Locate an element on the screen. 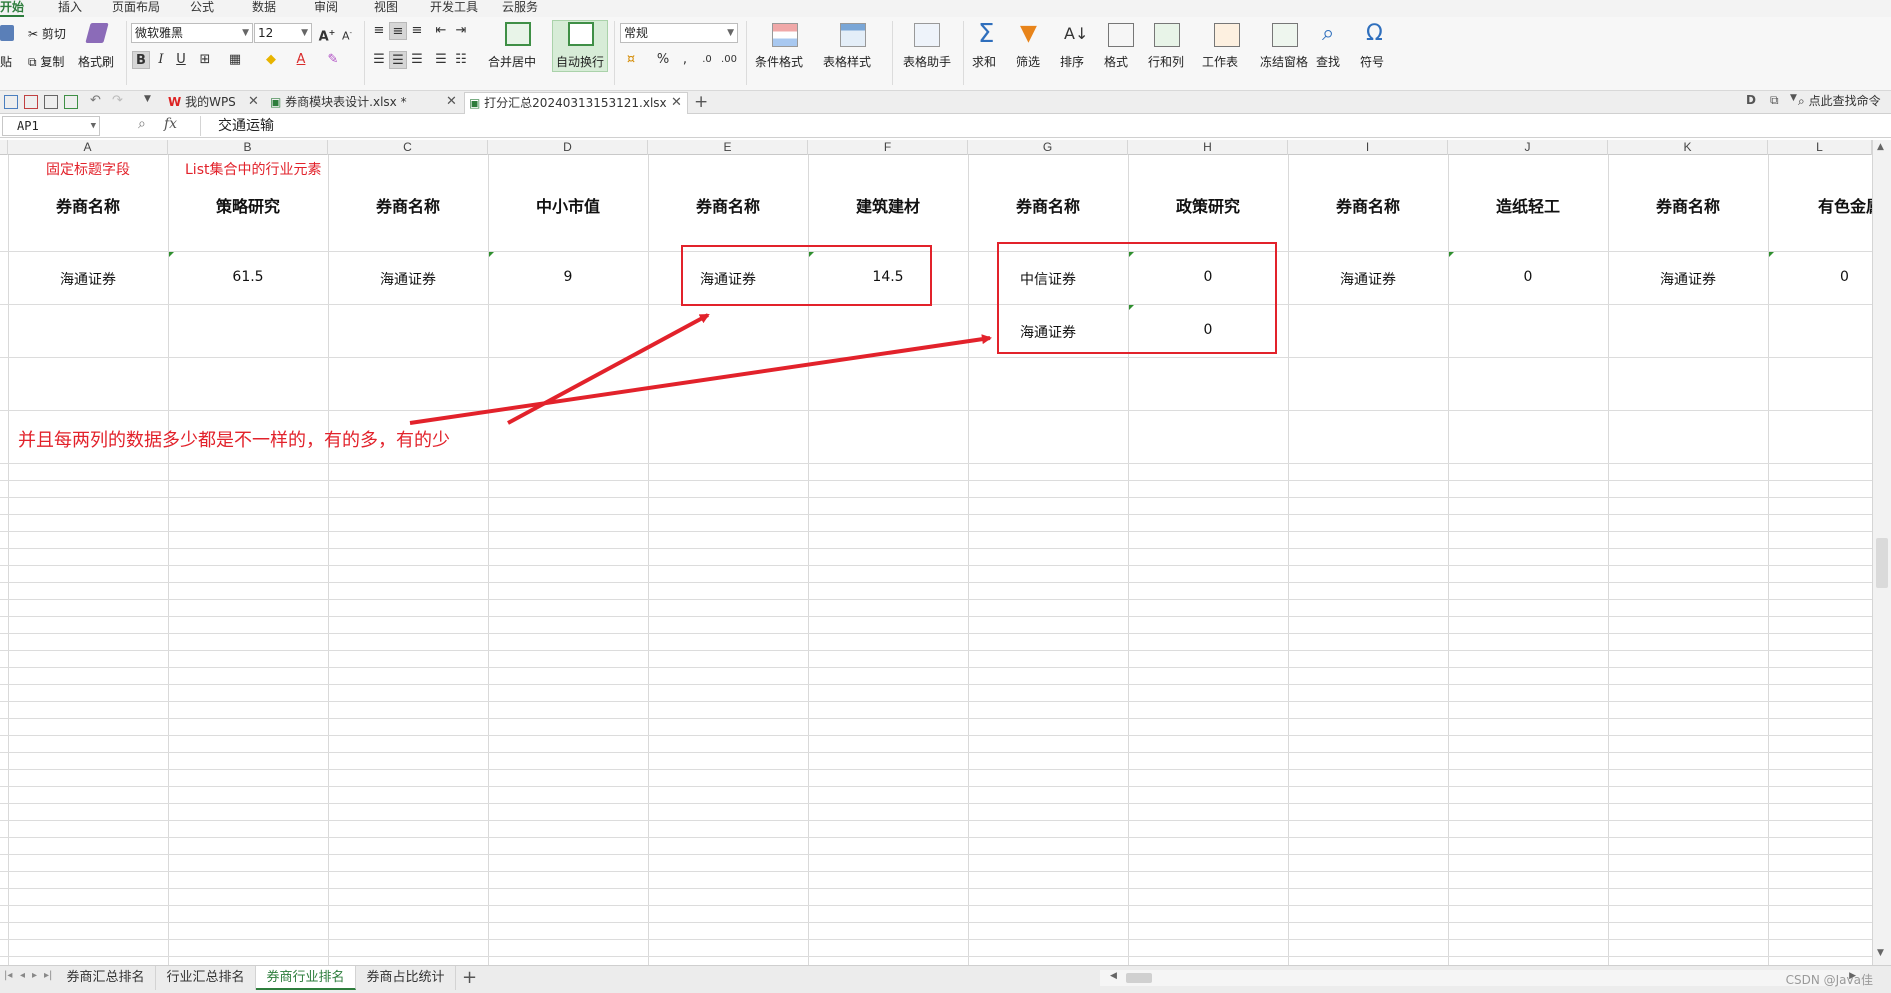  menu-tab-view: 视图 is located at coordinates (386, 8).